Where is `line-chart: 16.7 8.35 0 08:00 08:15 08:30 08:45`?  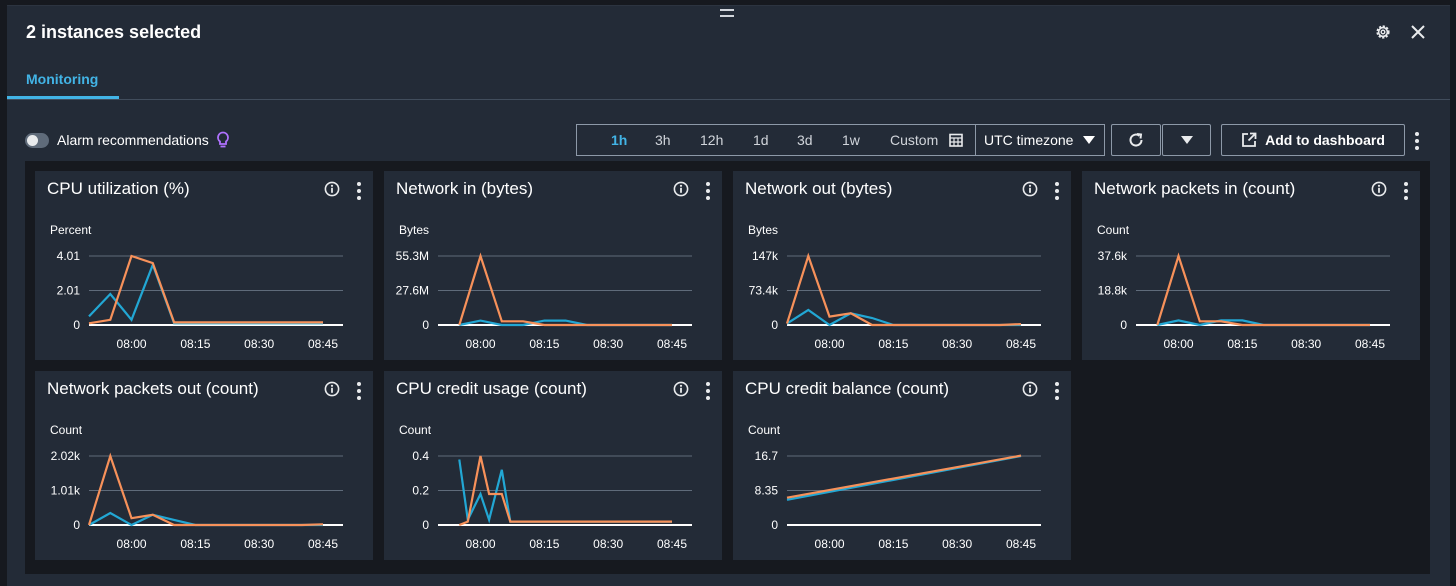
line-chart: 16.7 8.35 0 08:00 08:15 08:30 08:45 is located at coordinates (898, 500).